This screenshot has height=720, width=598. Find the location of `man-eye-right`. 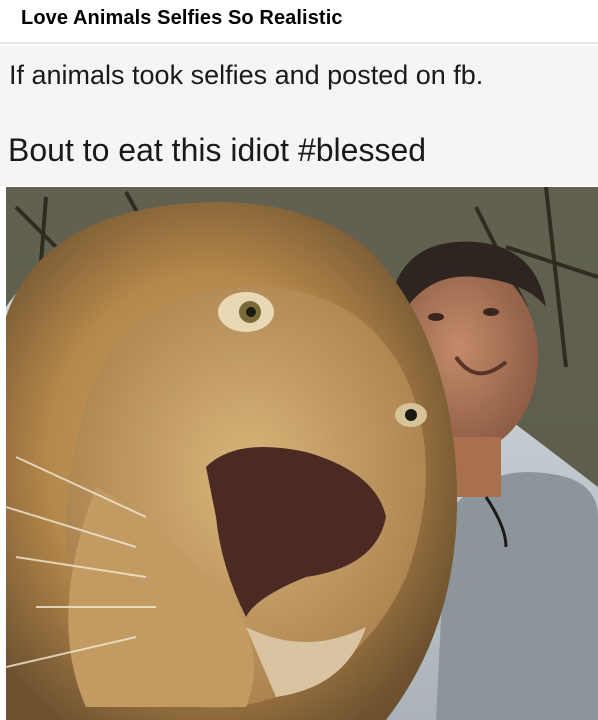

man-eye-right is located at coordinates (491, 312).